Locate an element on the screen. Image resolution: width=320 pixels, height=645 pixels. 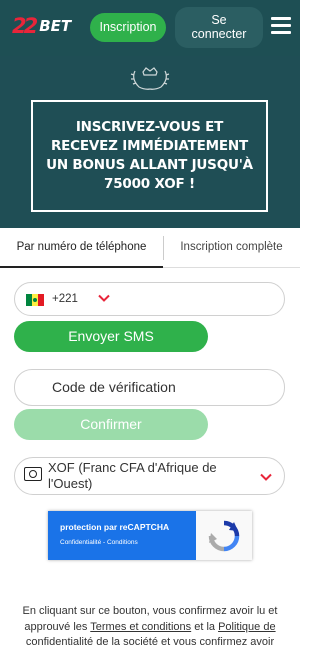
login-button: Se connecter is located at coordinates (219, 27).